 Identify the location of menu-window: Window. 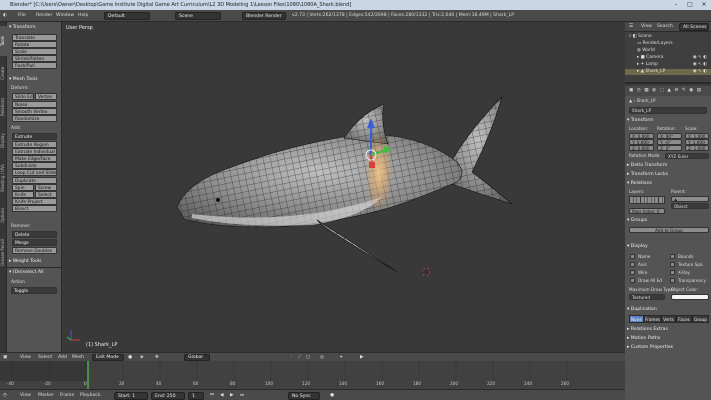
(65, 16).